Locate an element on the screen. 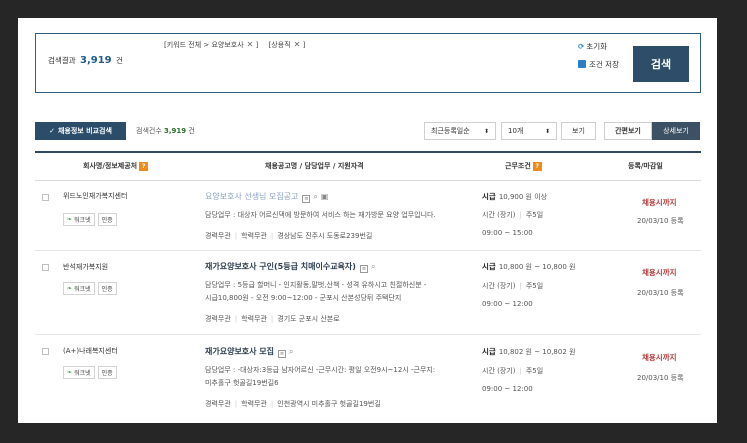 This screenshot has height=443, width=747. company-name: 반석재가복지원 is located at coordinates (85, 267).